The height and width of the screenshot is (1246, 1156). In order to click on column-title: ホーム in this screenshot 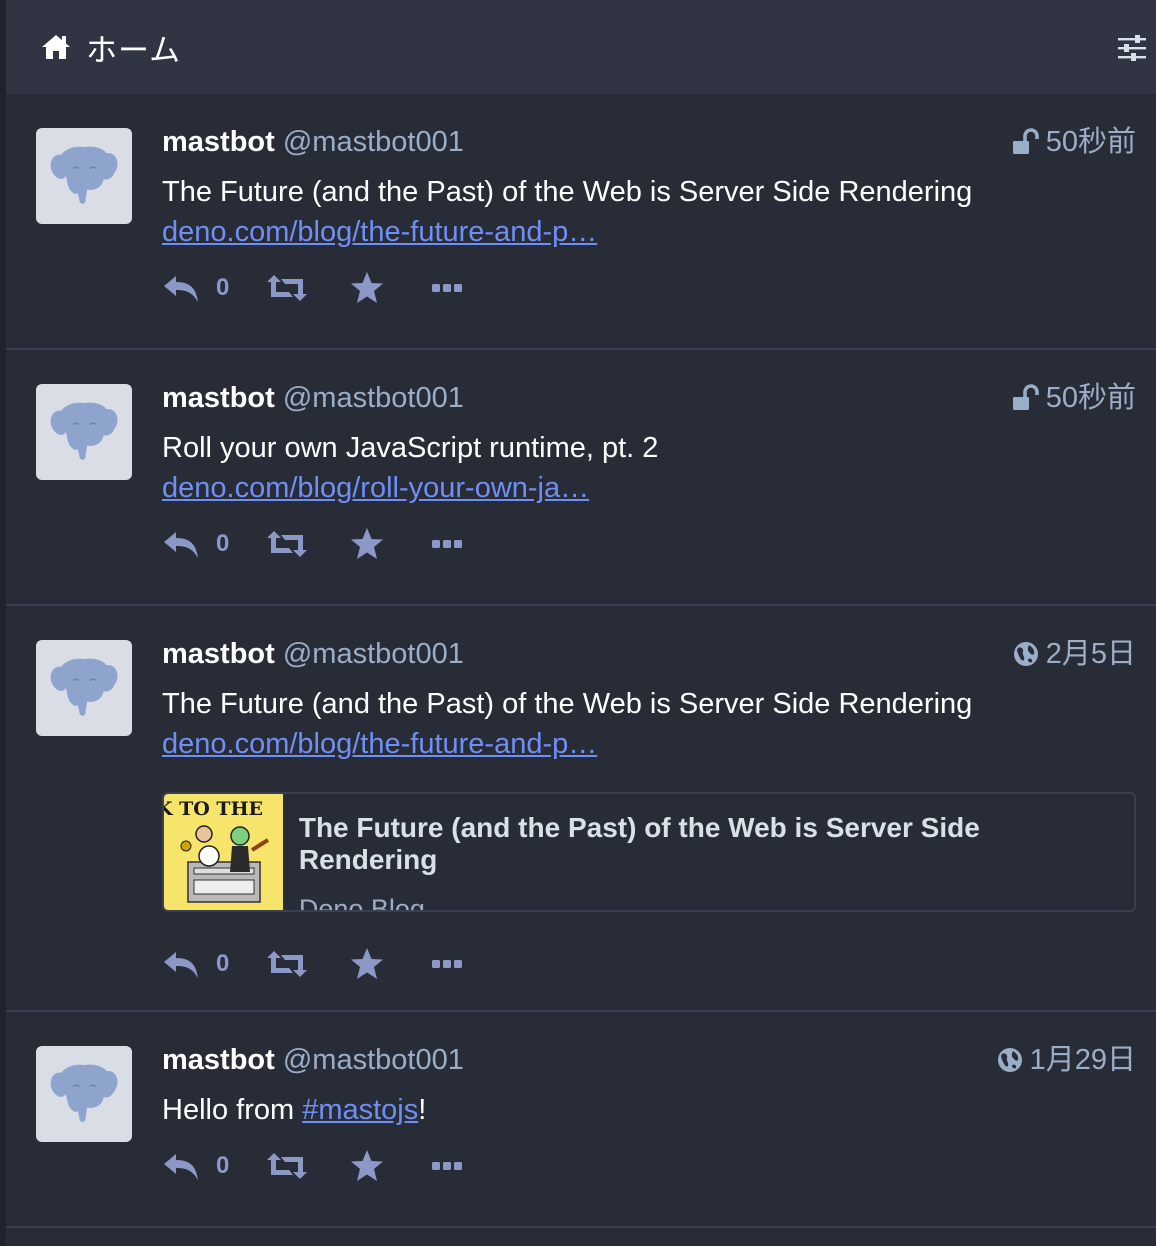, I will do `click(134, 50)`.